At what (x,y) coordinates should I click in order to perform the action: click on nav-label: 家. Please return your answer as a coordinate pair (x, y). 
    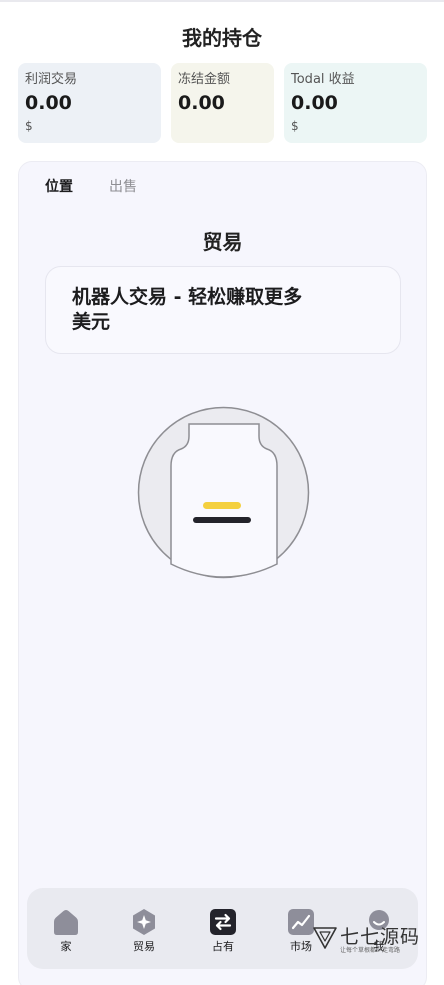
    Looking at the image, I should click on (66, 946).